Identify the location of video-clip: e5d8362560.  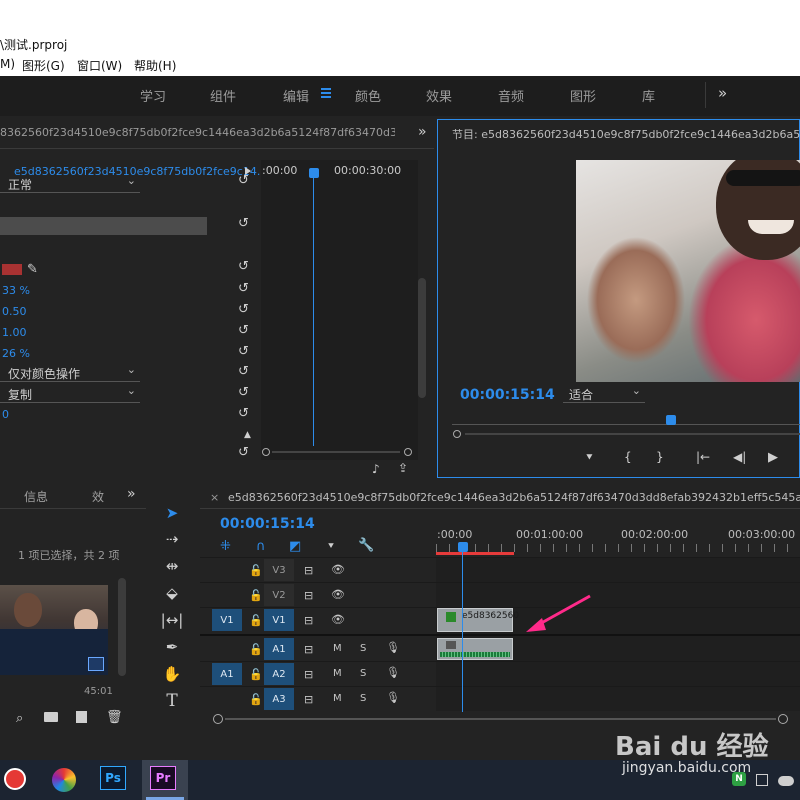
(478, 620).